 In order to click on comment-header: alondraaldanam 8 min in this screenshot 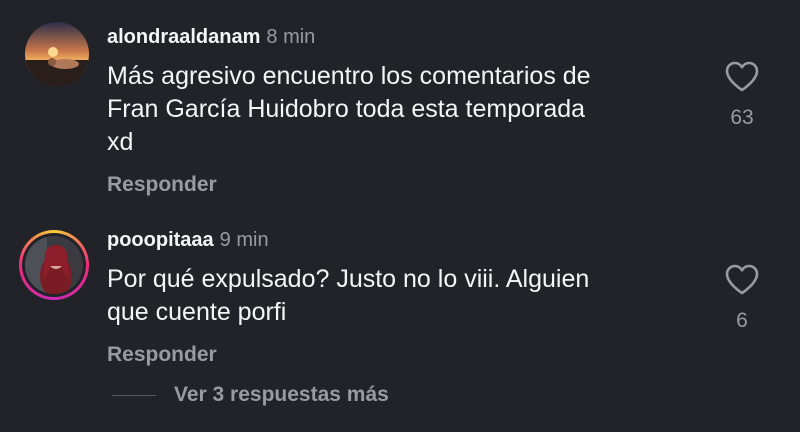, I will do `click(211, 37)`.